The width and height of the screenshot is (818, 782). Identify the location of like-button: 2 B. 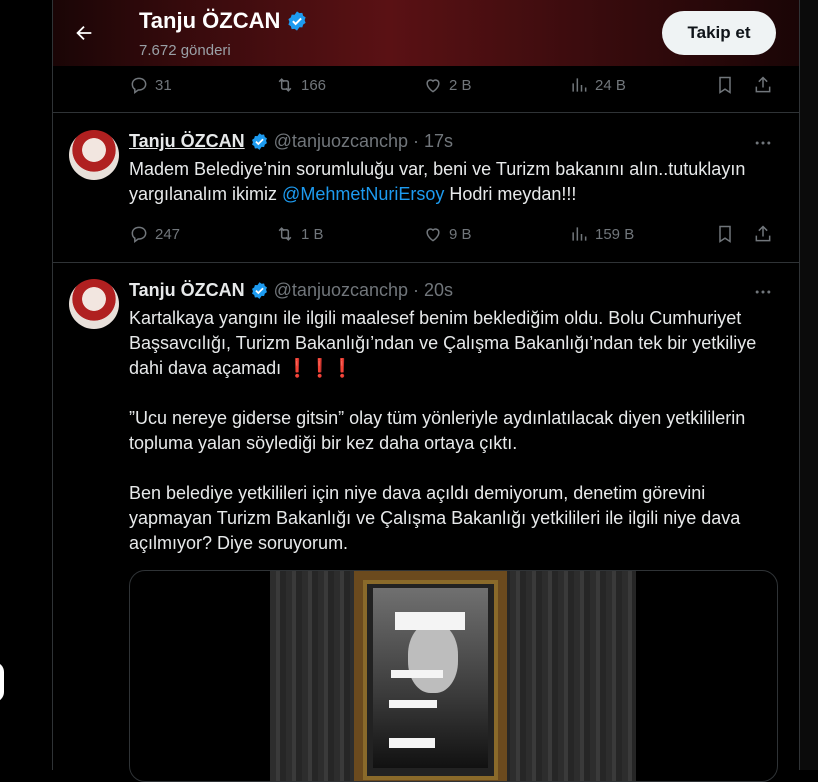
(447, 85).